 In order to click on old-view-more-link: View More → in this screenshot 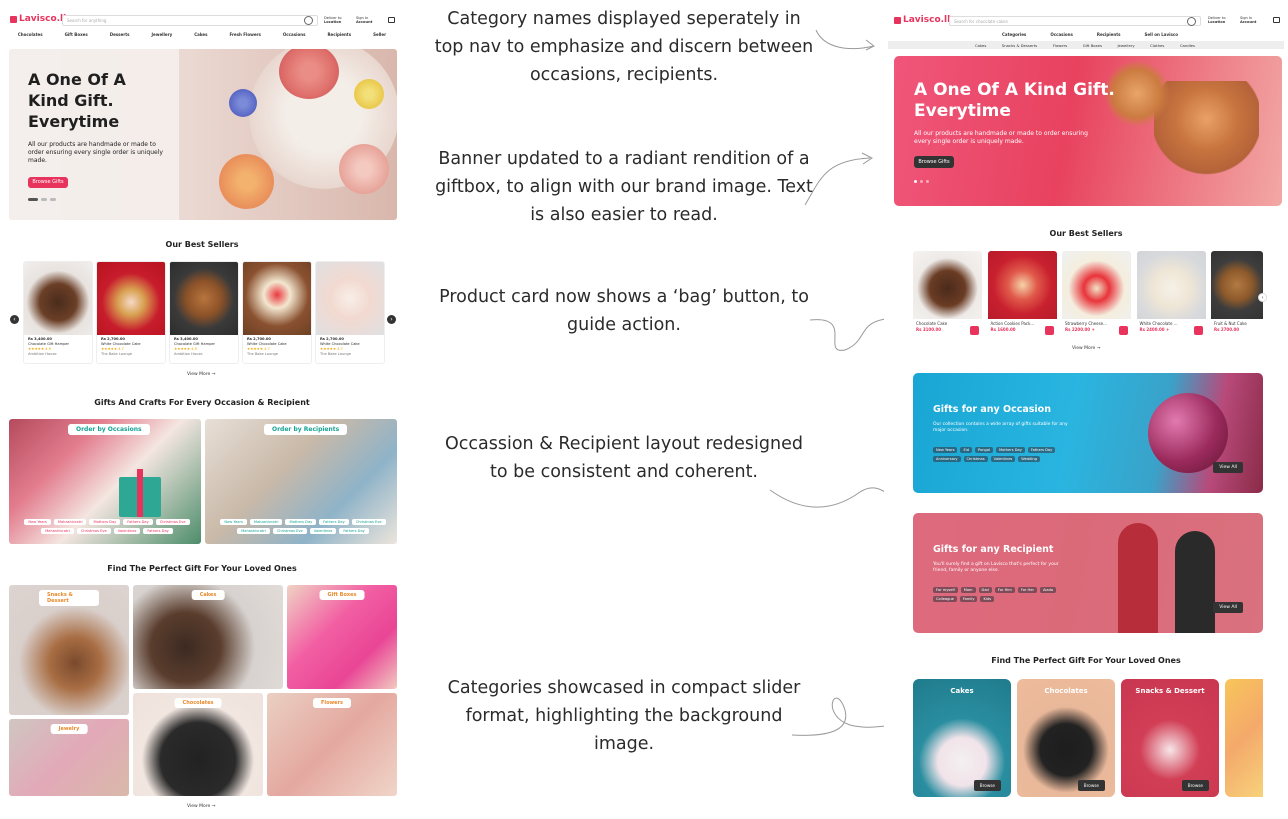, I will do `click(201, 374)`.